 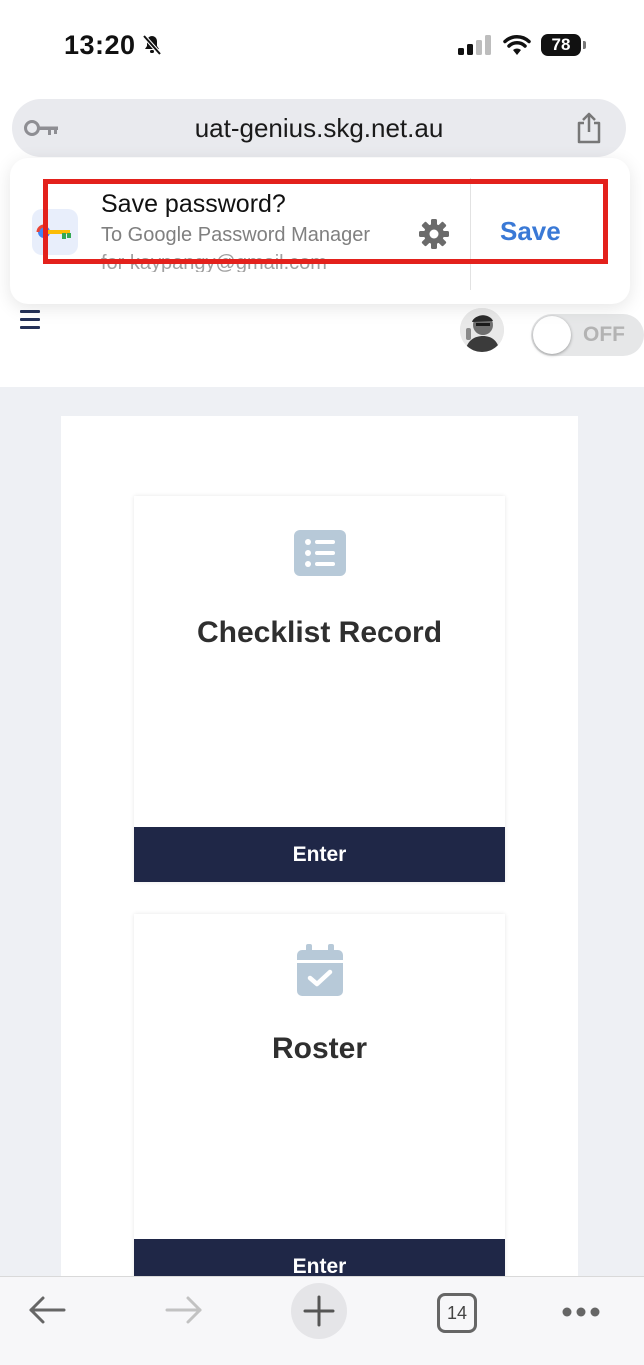 What do you see at coordinates (100, 45) in the screenshot?
I see `status-time: 13:20` at bounding box center [100, 45].